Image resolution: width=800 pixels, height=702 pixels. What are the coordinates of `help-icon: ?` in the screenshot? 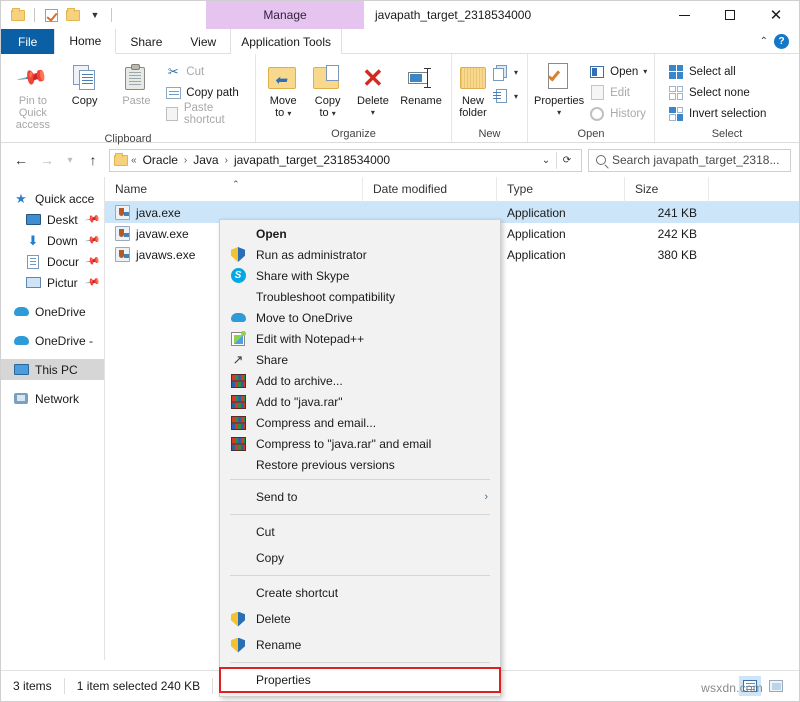 It's located at (781, 41).